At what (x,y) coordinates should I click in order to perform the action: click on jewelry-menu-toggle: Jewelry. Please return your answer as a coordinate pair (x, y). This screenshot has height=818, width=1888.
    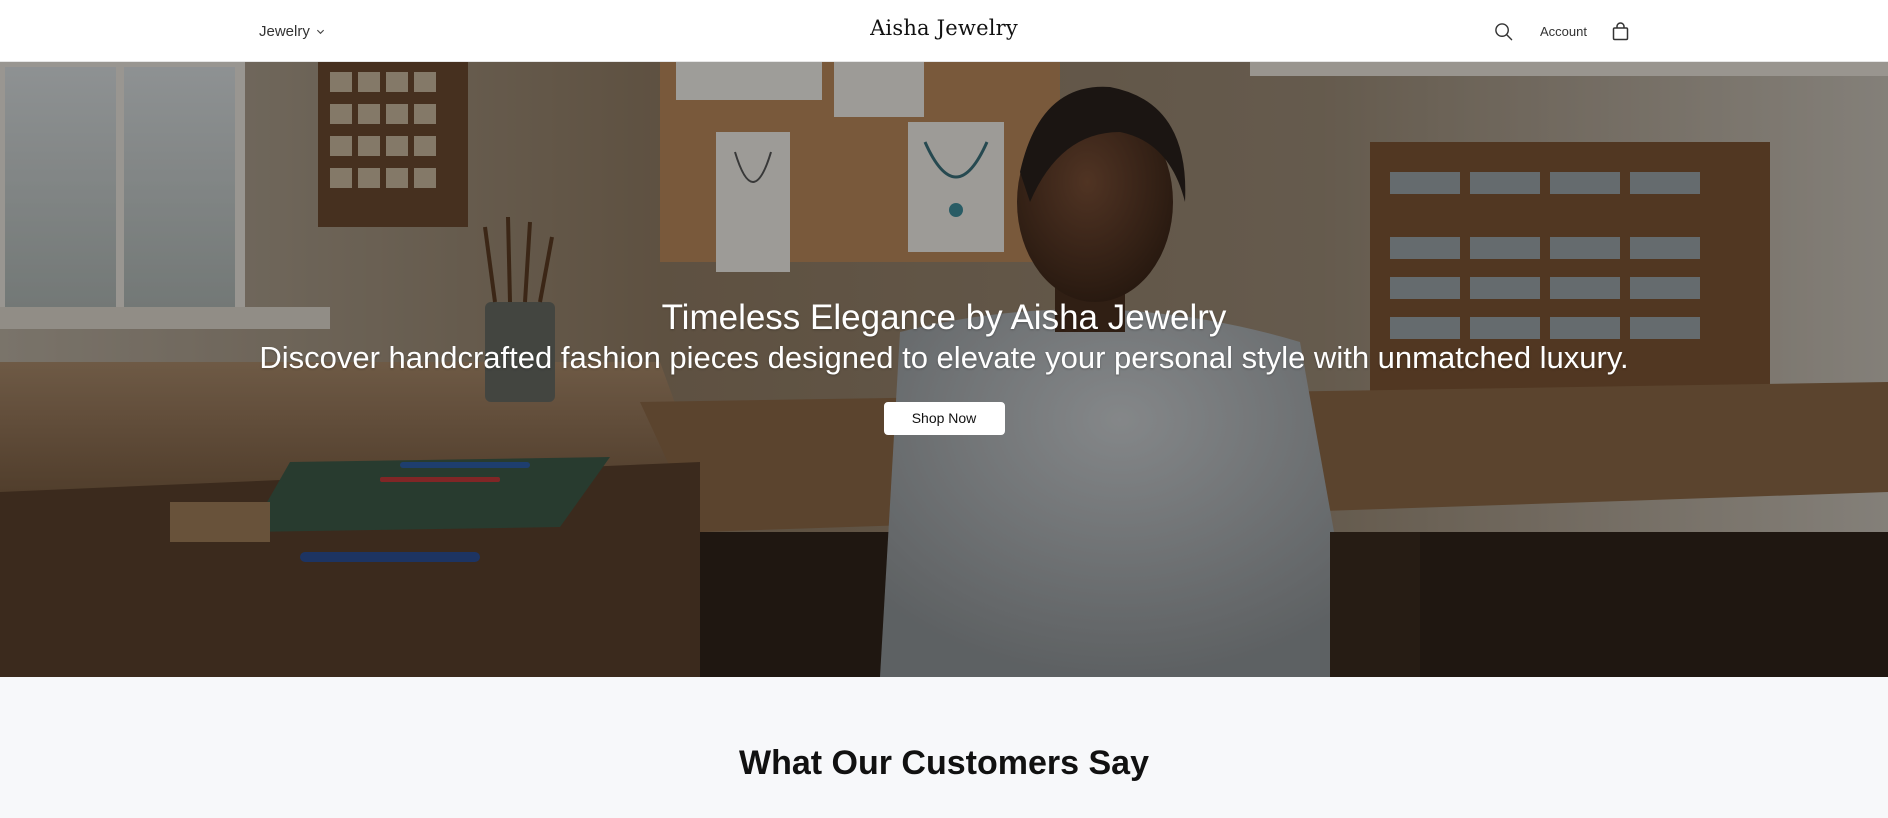
    Looking at the image, I should click on (292, 31).